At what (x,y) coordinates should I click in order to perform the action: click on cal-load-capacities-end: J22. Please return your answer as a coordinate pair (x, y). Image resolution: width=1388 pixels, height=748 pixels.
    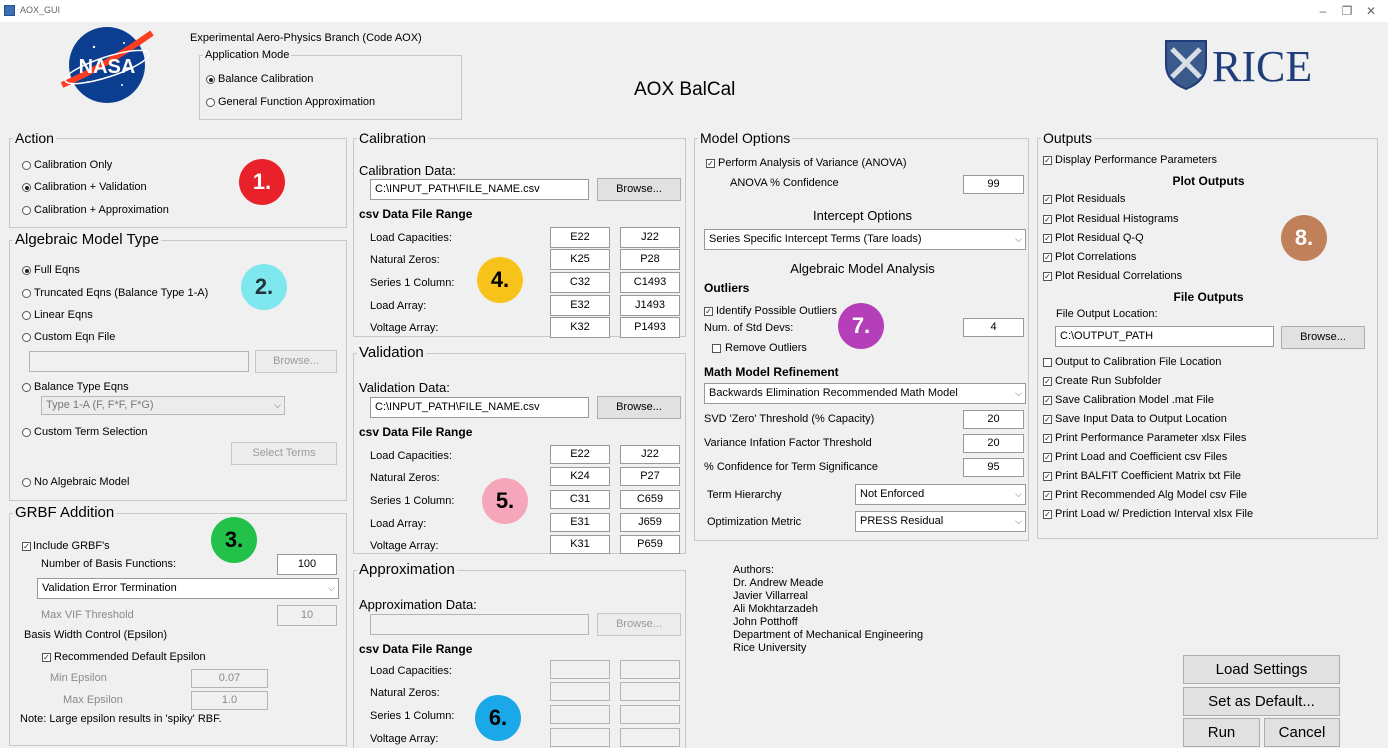
    Looking at the image, I should click on (650, 237).